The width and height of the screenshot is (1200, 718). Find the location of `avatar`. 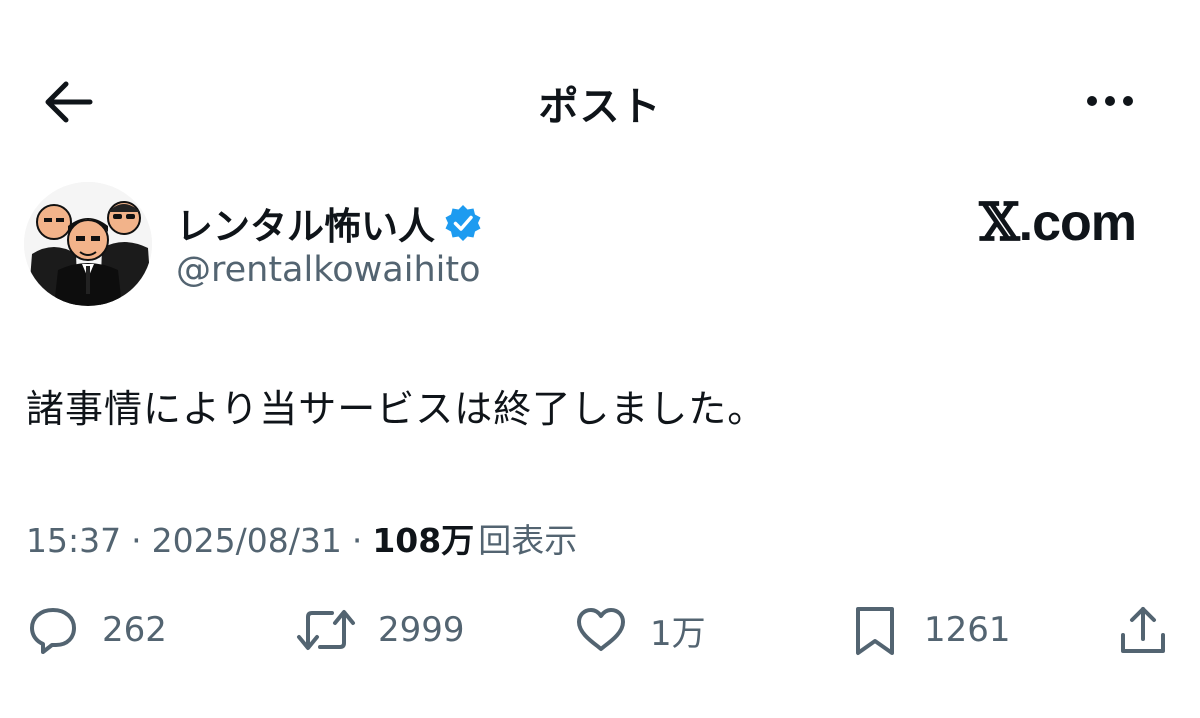

avatar is located at coordinates (88, 244).